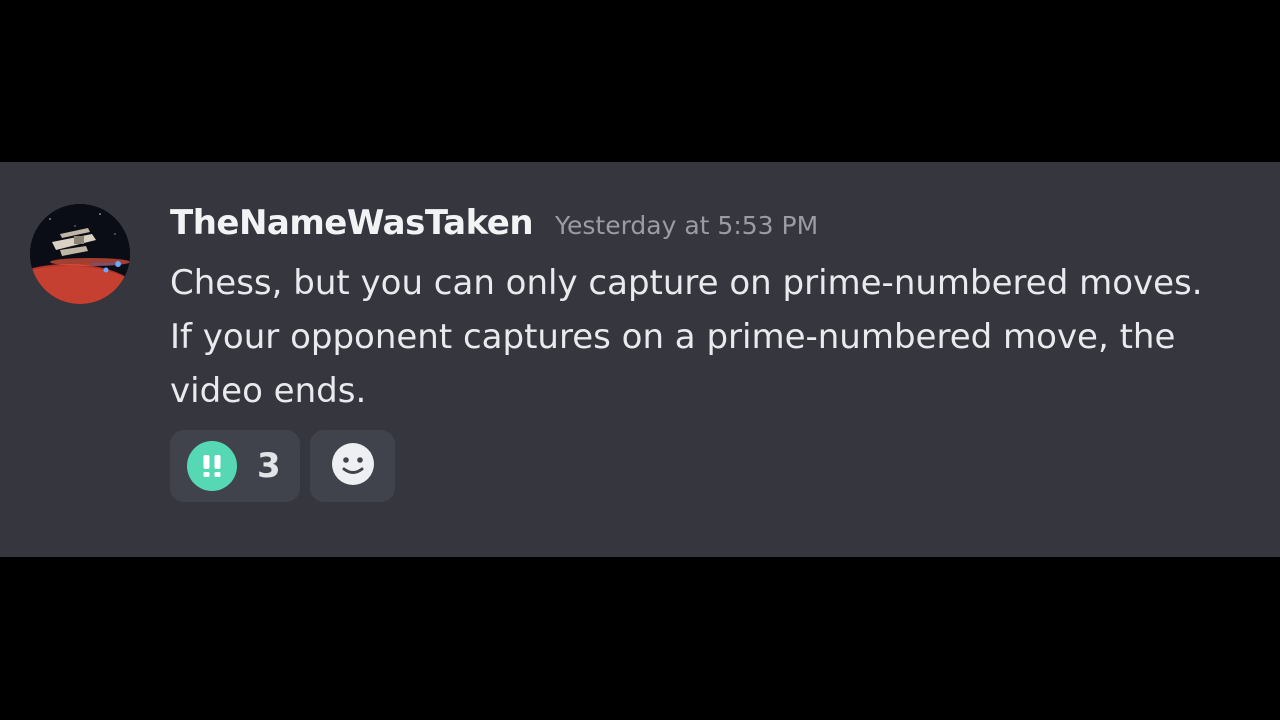 The width and height of the screenshot is (1280, 720). I want to click on double-exclamation-icon, so click(212, 466).